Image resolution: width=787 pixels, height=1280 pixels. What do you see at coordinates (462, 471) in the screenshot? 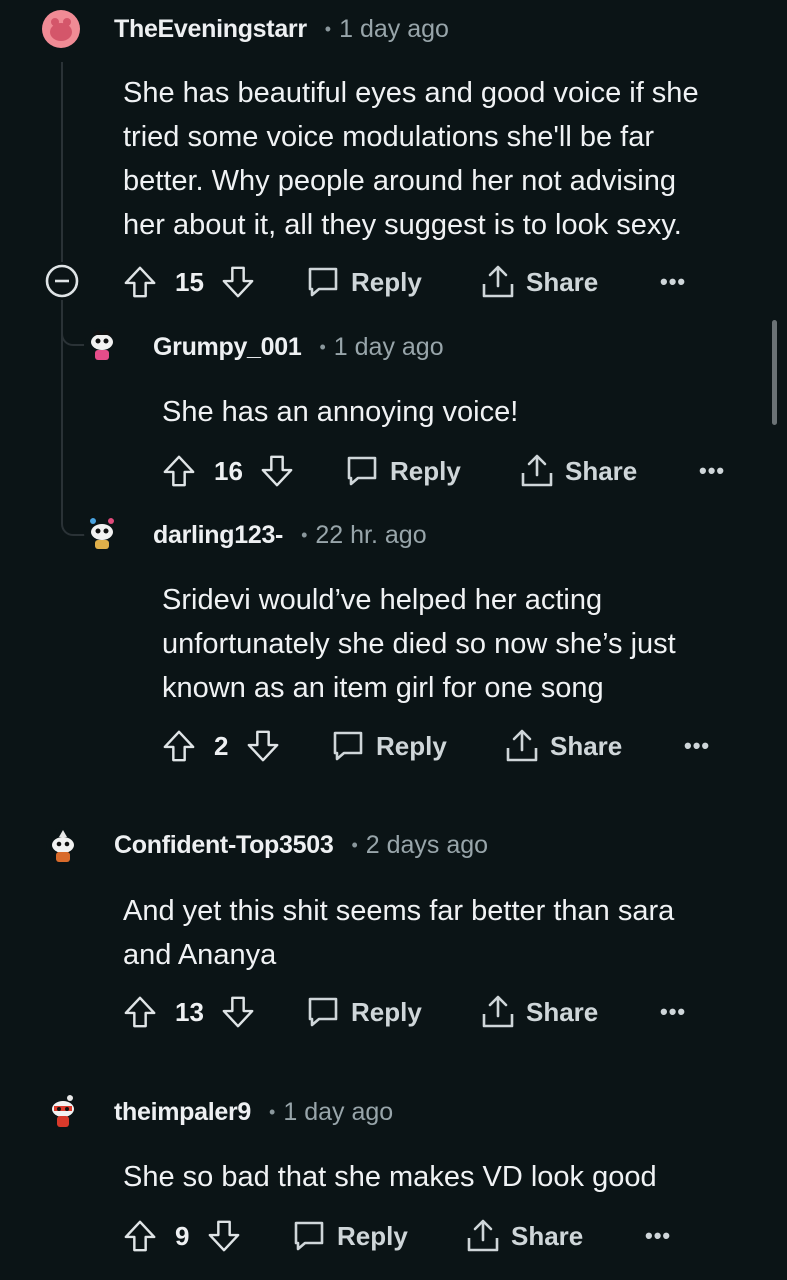
I see `comment-actions: 16 Reply Share •••` at bounding box center [462, 471].